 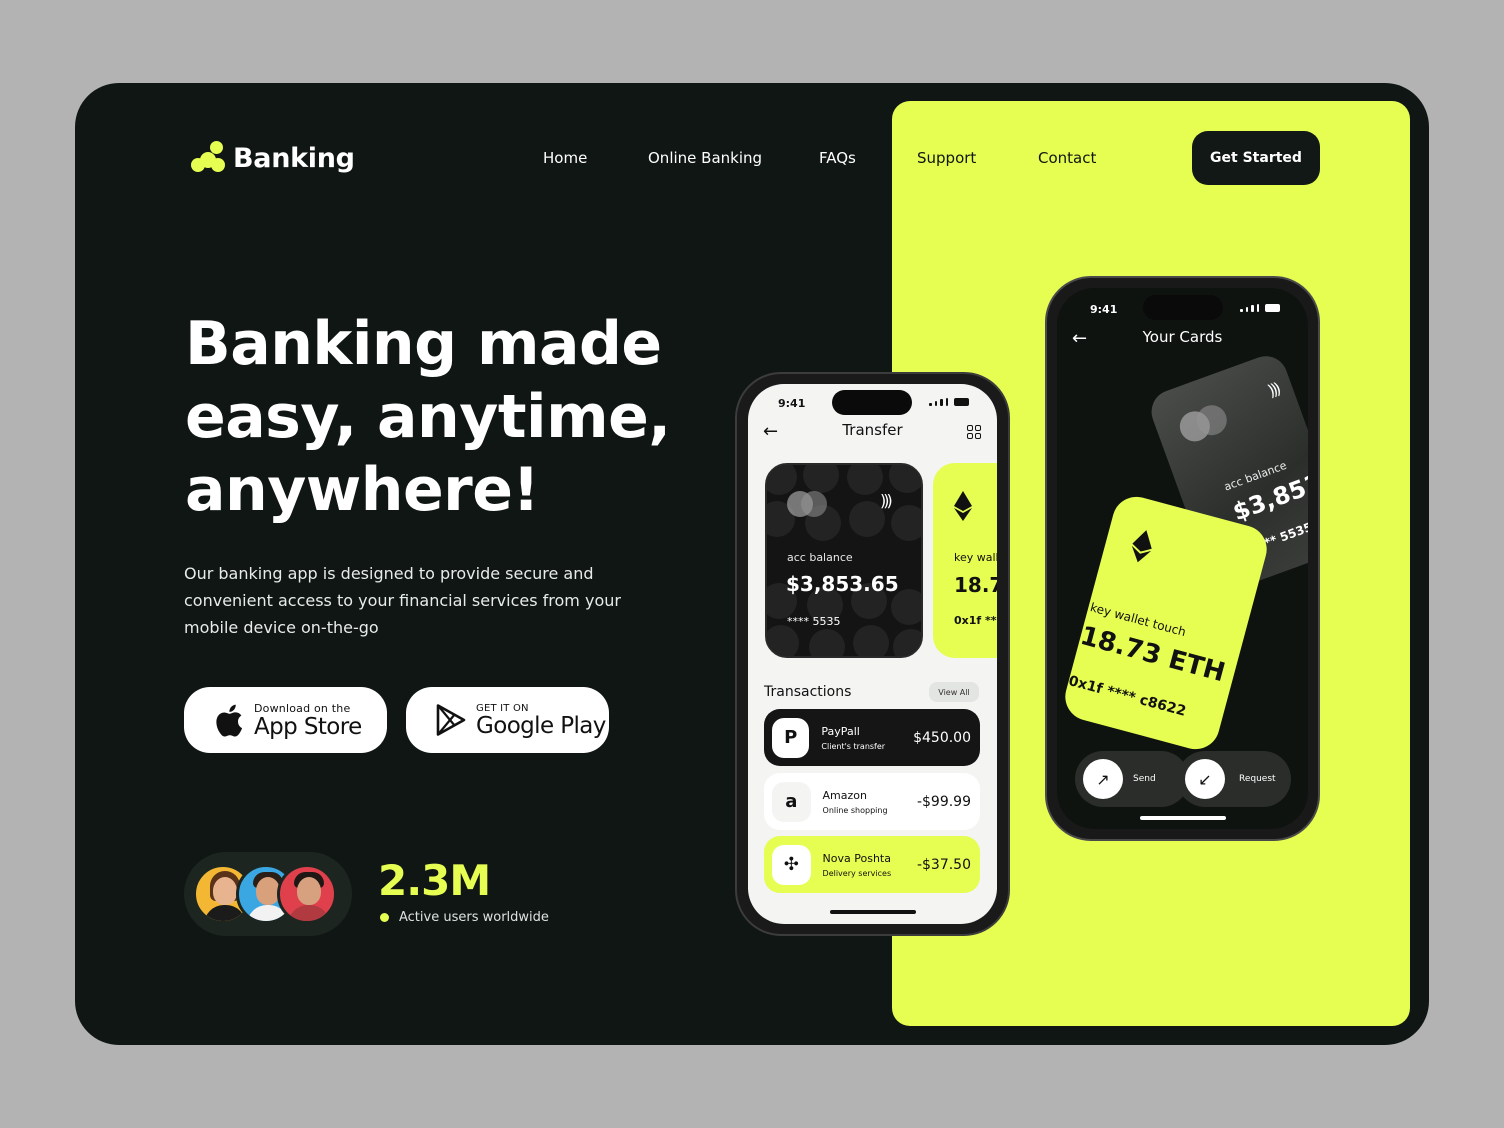 I want to click on transaction-amount: $450.00, so click(x=942, y=737).